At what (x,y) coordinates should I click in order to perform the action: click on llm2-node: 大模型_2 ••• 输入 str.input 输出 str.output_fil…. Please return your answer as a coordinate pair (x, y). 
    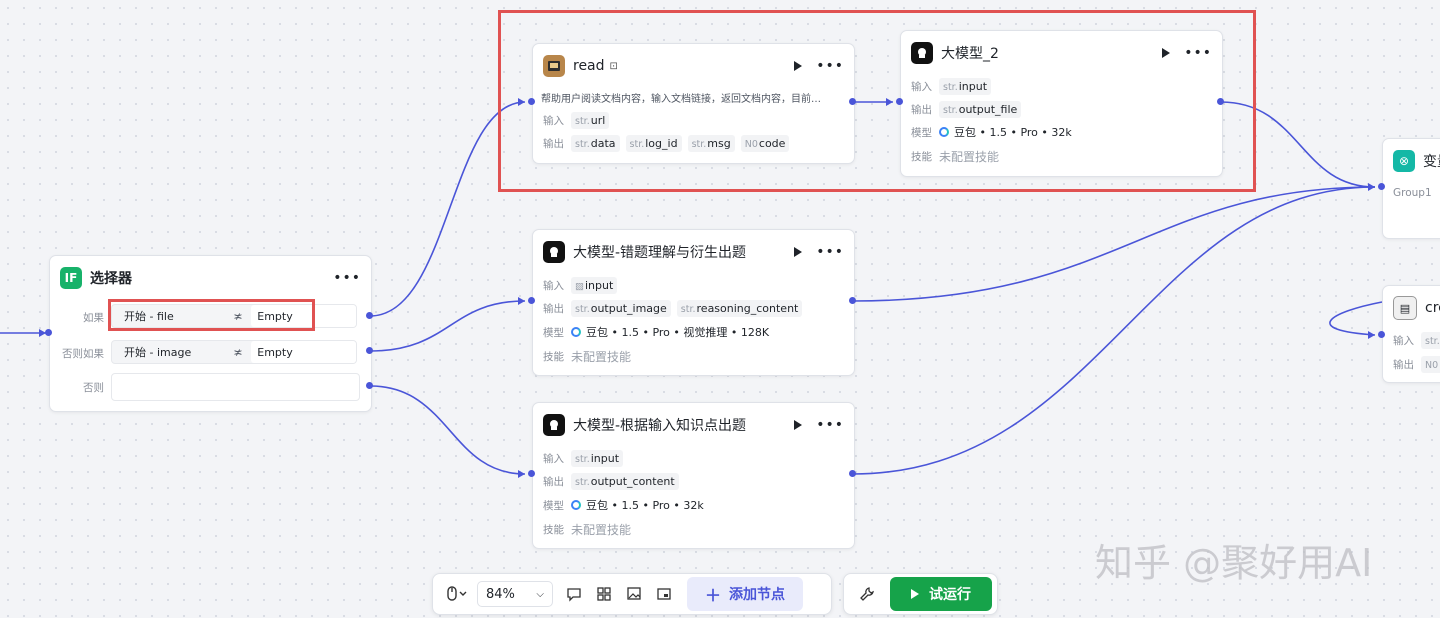
    Looking at the image, I should click on (1061, 103).